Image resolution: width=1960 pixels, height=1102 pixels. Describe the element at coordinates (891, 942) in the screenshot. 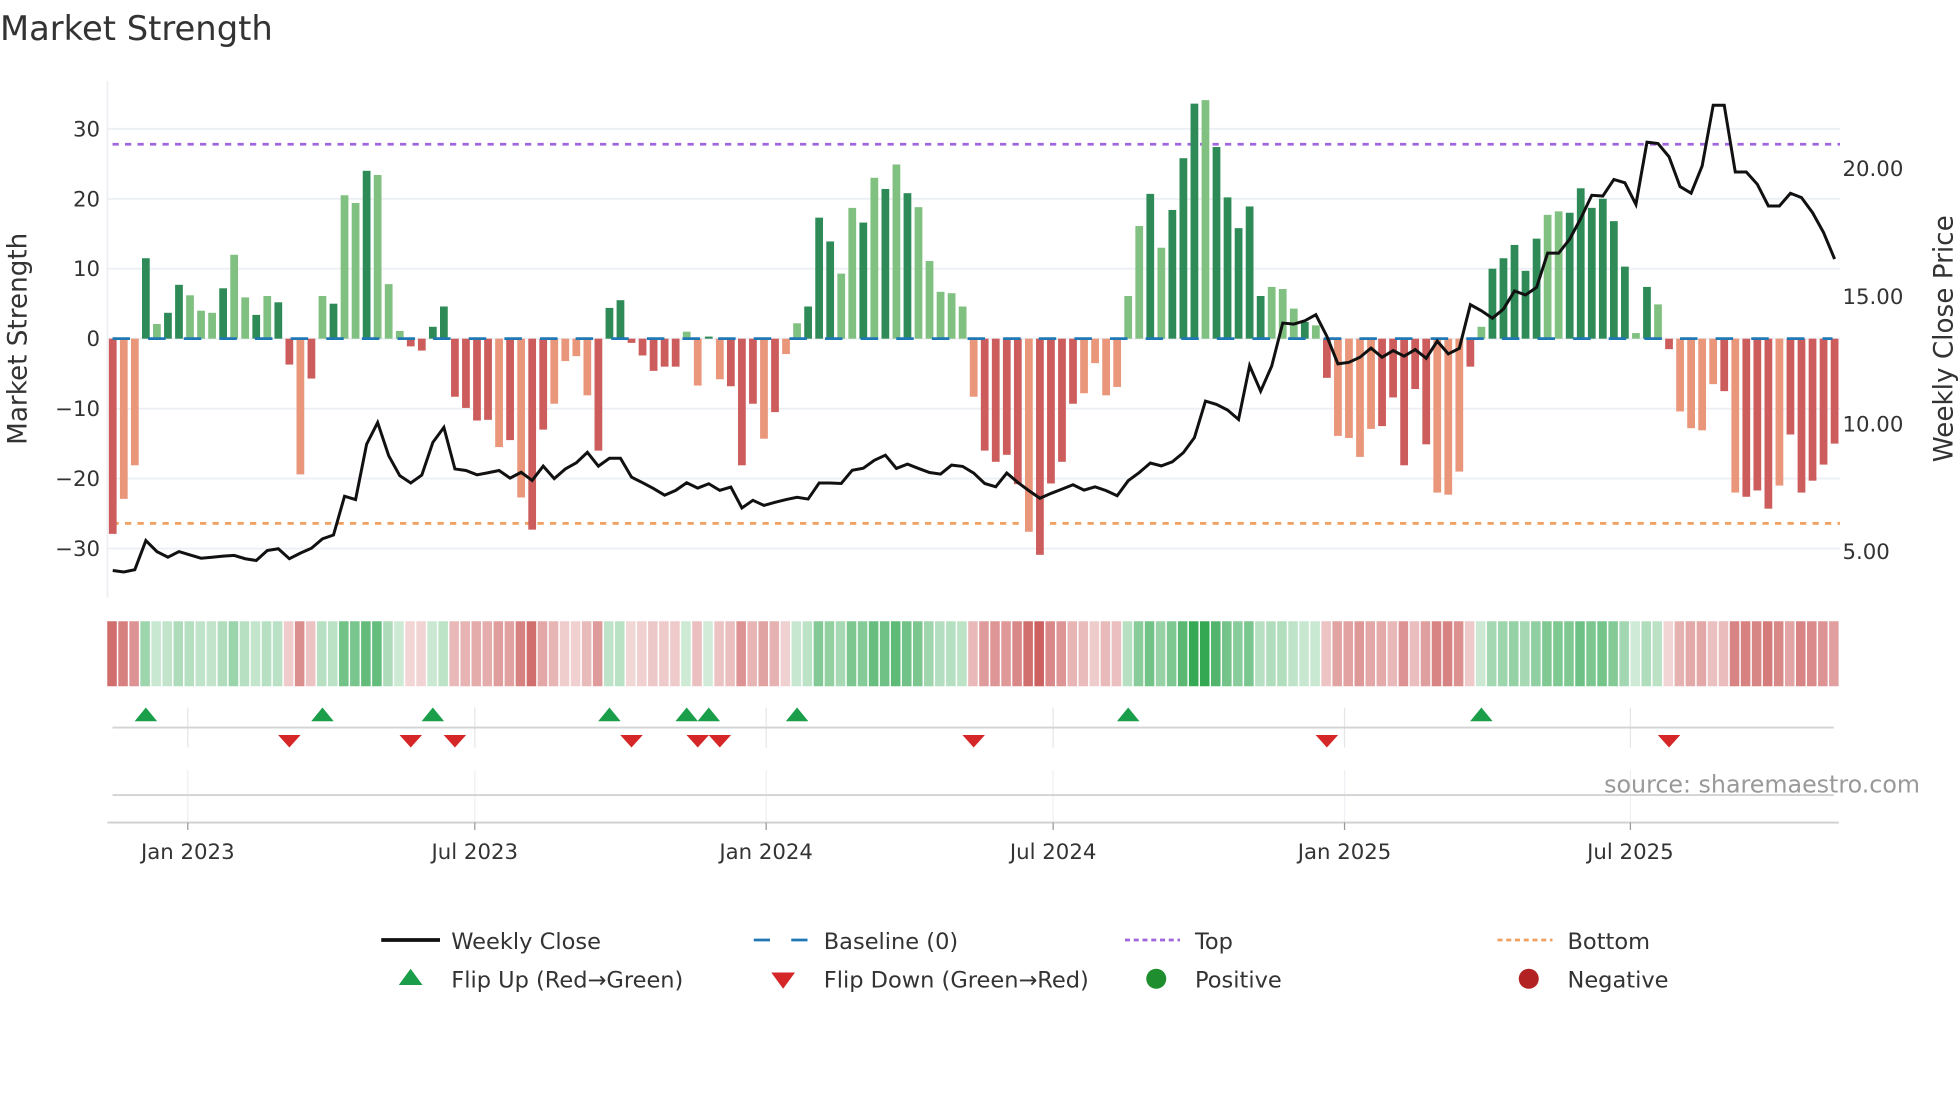

I see `legend-label: Baseline (0)` at that location.